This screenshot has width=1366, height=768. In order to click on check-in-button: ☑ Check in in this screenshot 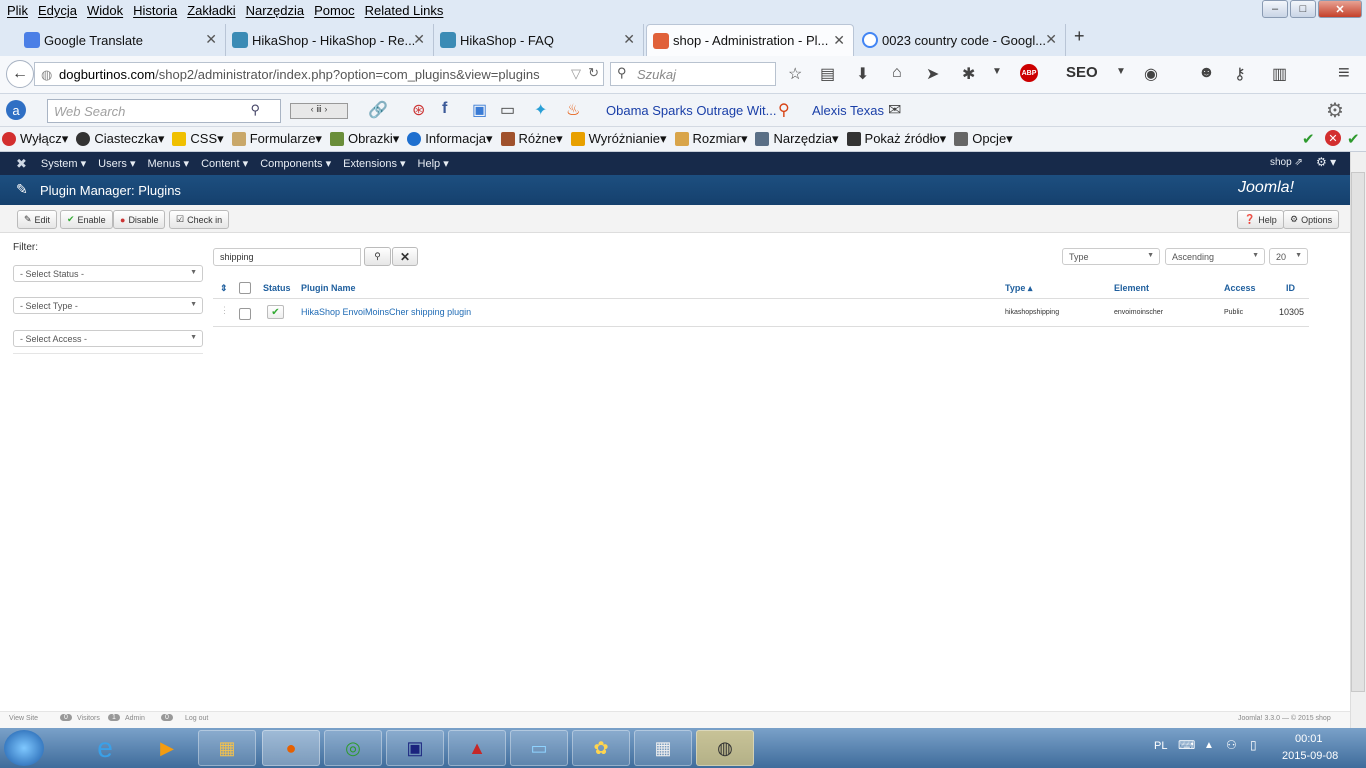, I will do `click(199, 219)`.